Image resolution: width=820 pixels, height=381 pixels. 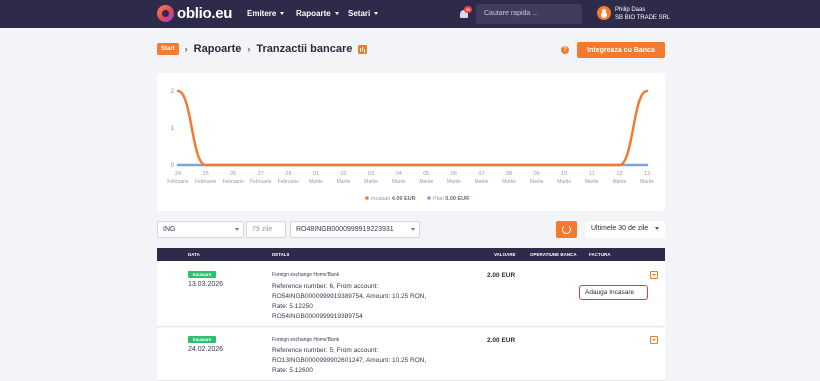 I want to click on help-icon: ?, so click(x=565, y=50).